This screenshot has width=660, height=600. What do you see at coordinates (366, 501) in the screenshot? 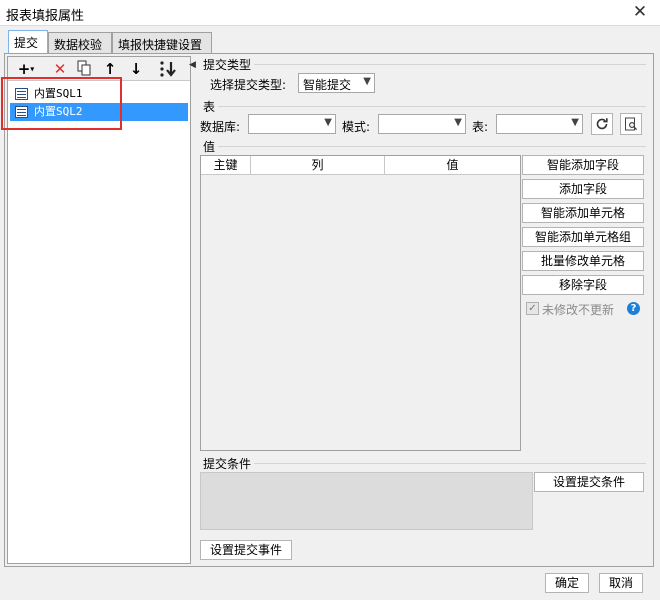
I see `condition-display` at bounding box center [366, 501].